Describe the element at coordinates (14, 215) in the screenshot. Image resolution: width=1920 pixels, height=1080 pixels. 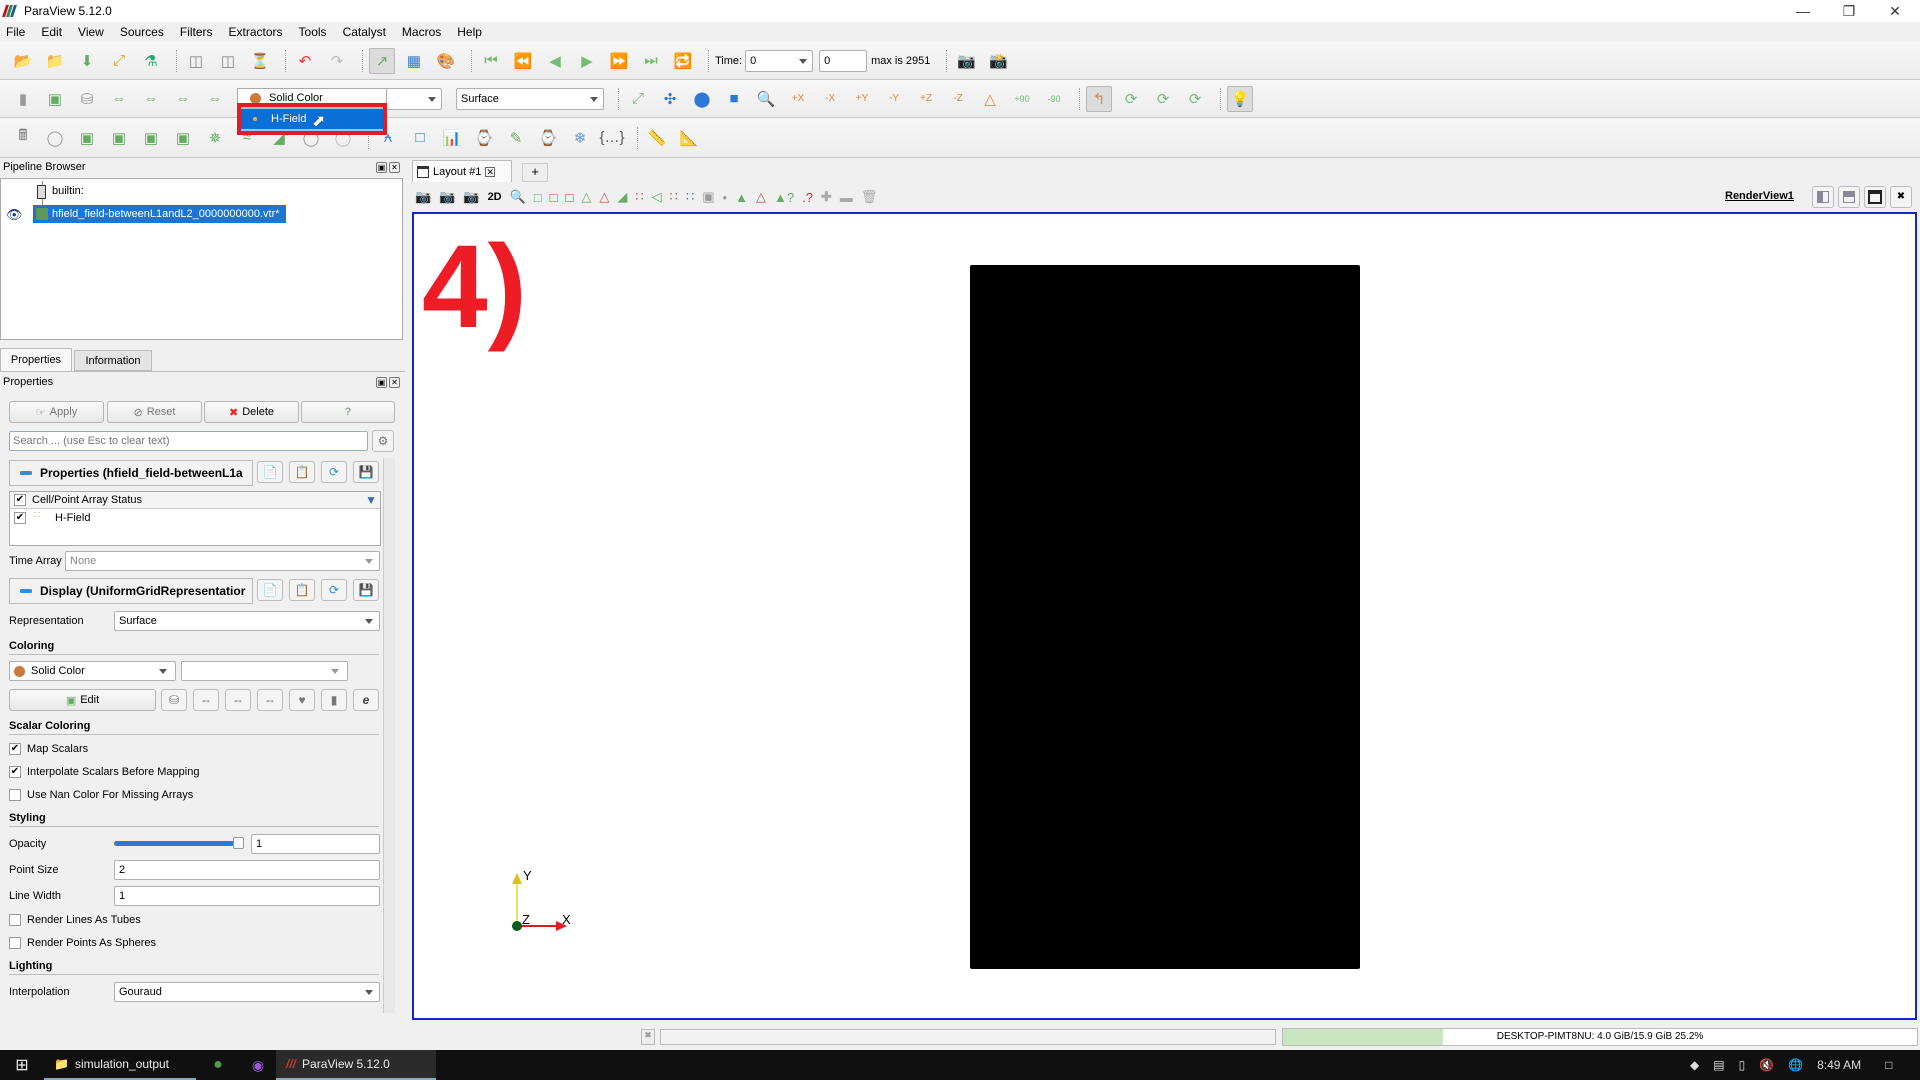
I see `visibility-eye-icon: 👁` at that location.